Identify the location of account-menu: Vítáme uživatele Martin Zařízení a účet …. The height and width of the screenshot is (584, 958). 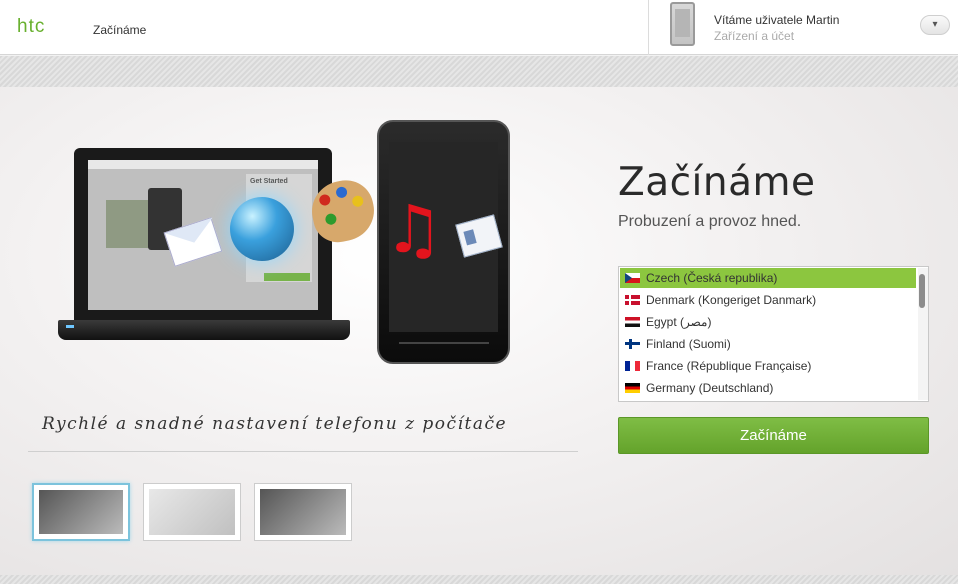
(803, 27).